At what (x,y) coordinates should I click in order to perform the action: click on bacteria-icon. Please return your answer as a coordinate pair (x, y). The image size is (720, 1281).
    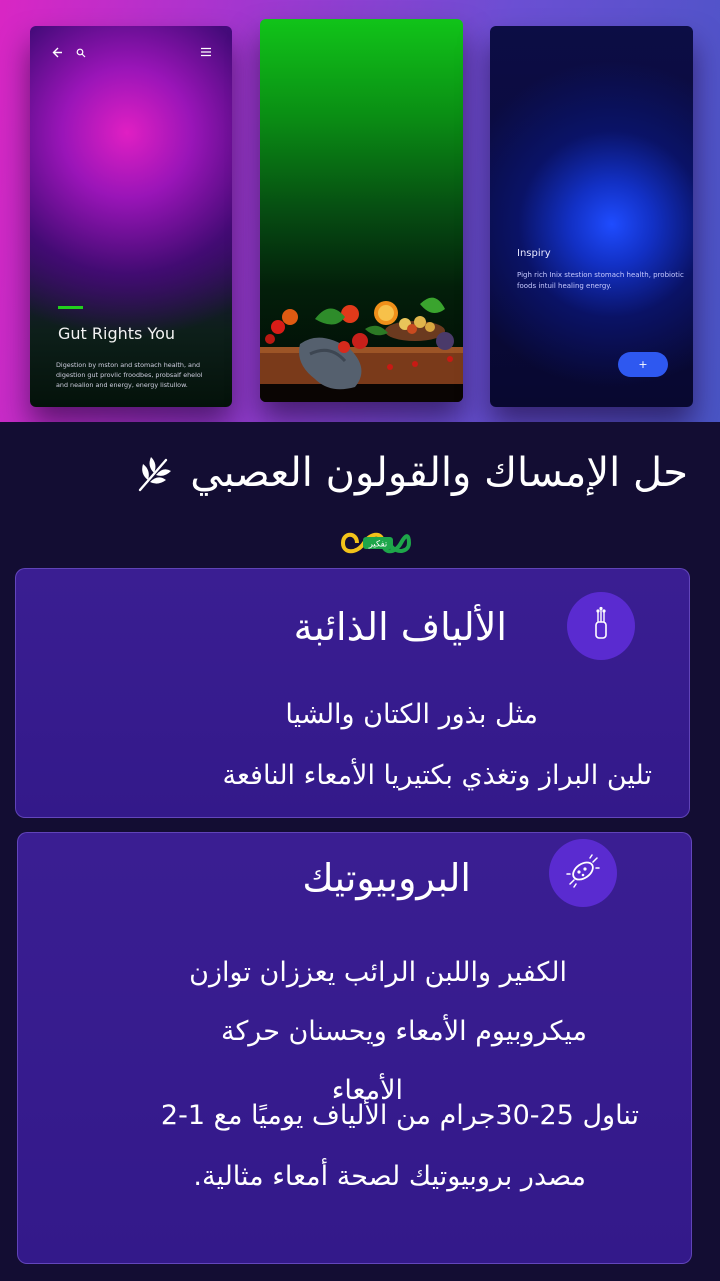
    Looking at the image, I should click on (583, 873).